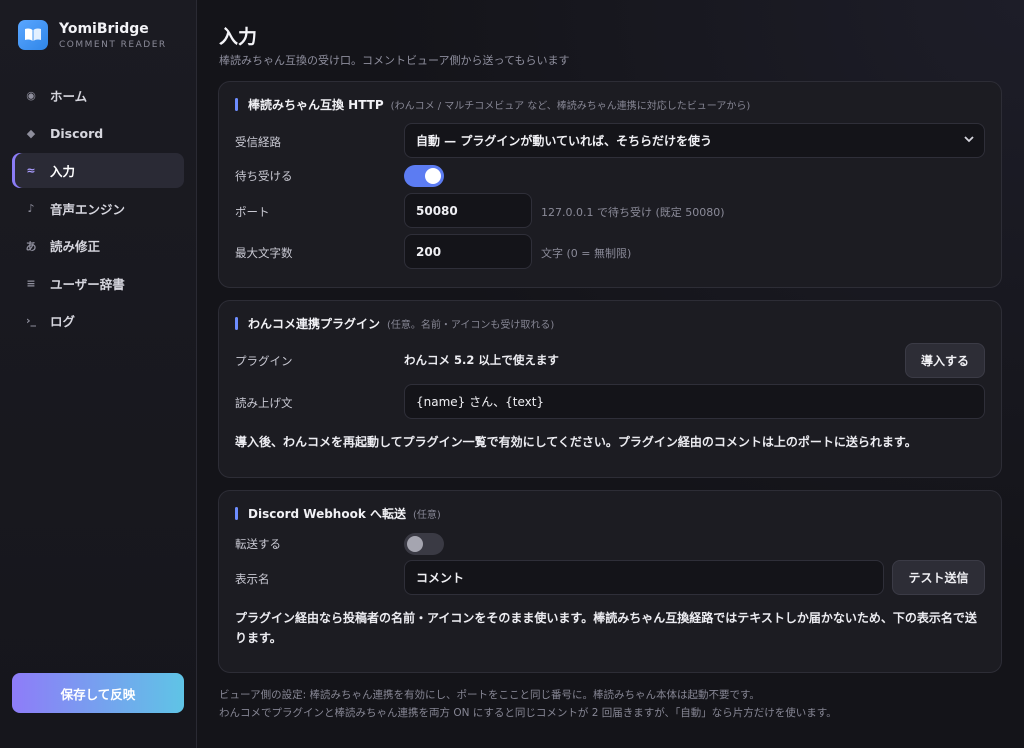 The height and width of the screenshot is (748, 1024). I want to click on sidebar-item-user-dictionary: ≡ ユーザー辞書, so click(98, 283).